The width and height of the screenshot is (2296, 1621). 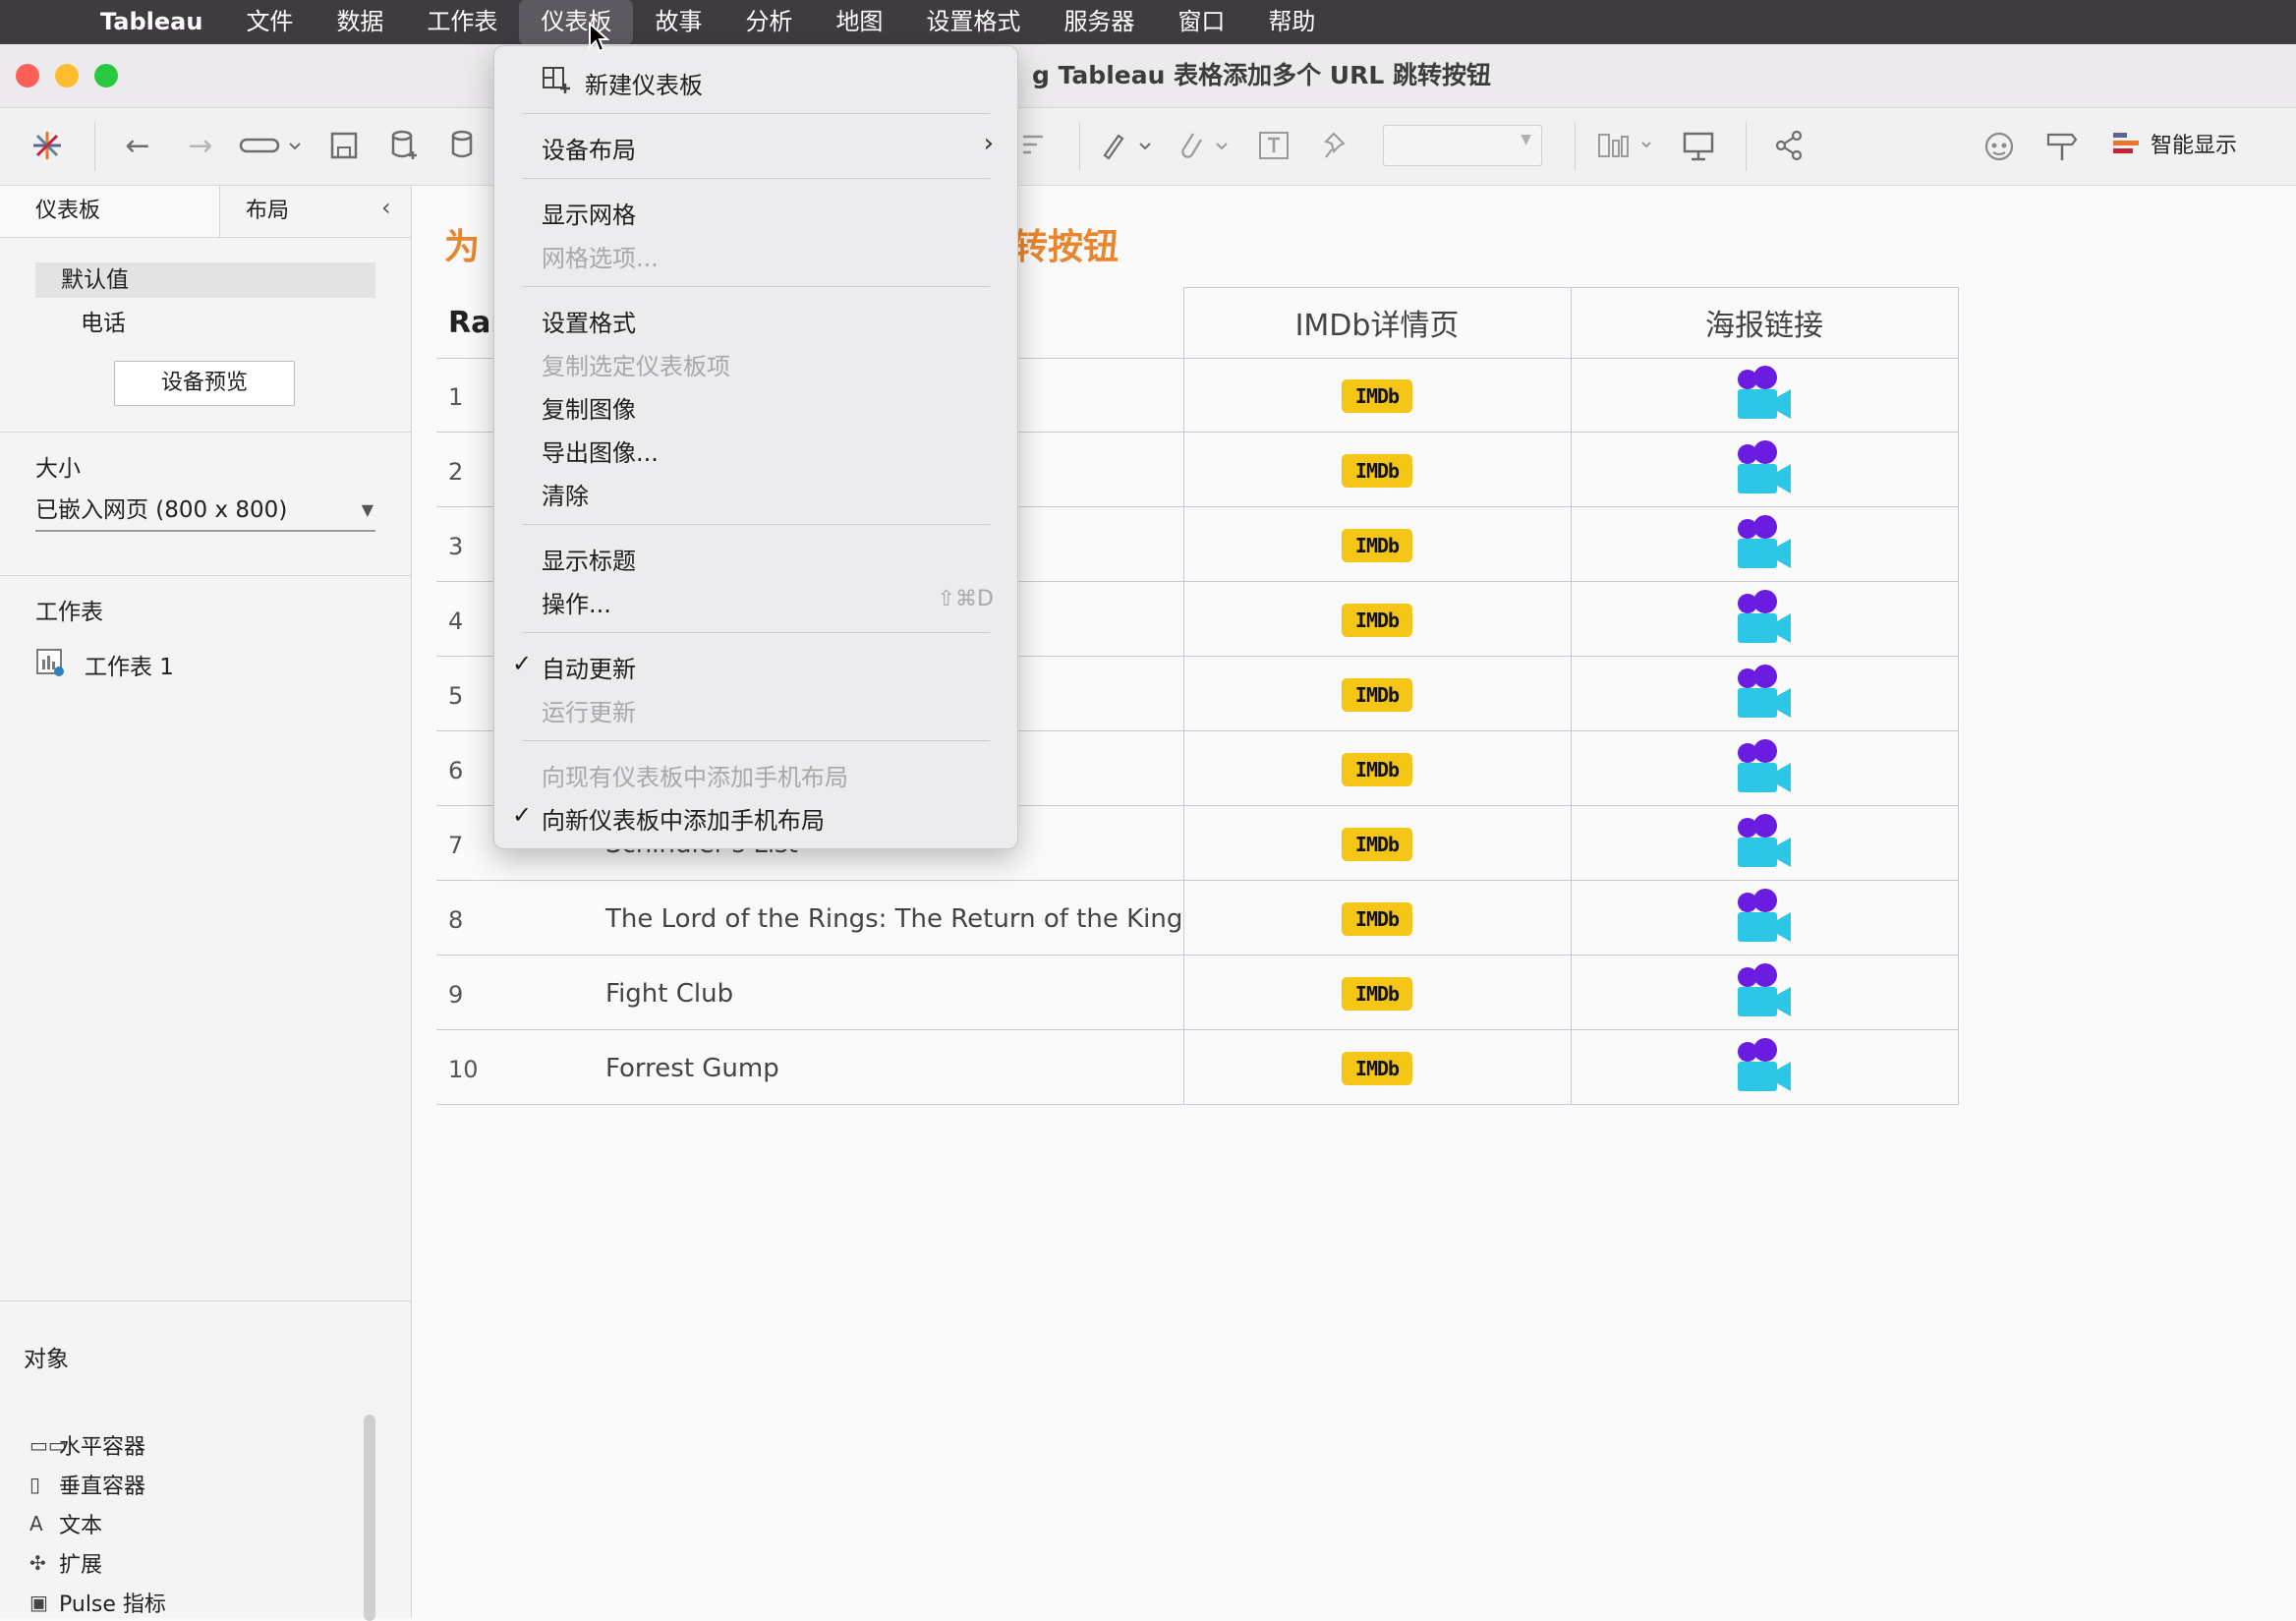 I want to click on menu-help: 帮助, so click(x=1291, y=22).